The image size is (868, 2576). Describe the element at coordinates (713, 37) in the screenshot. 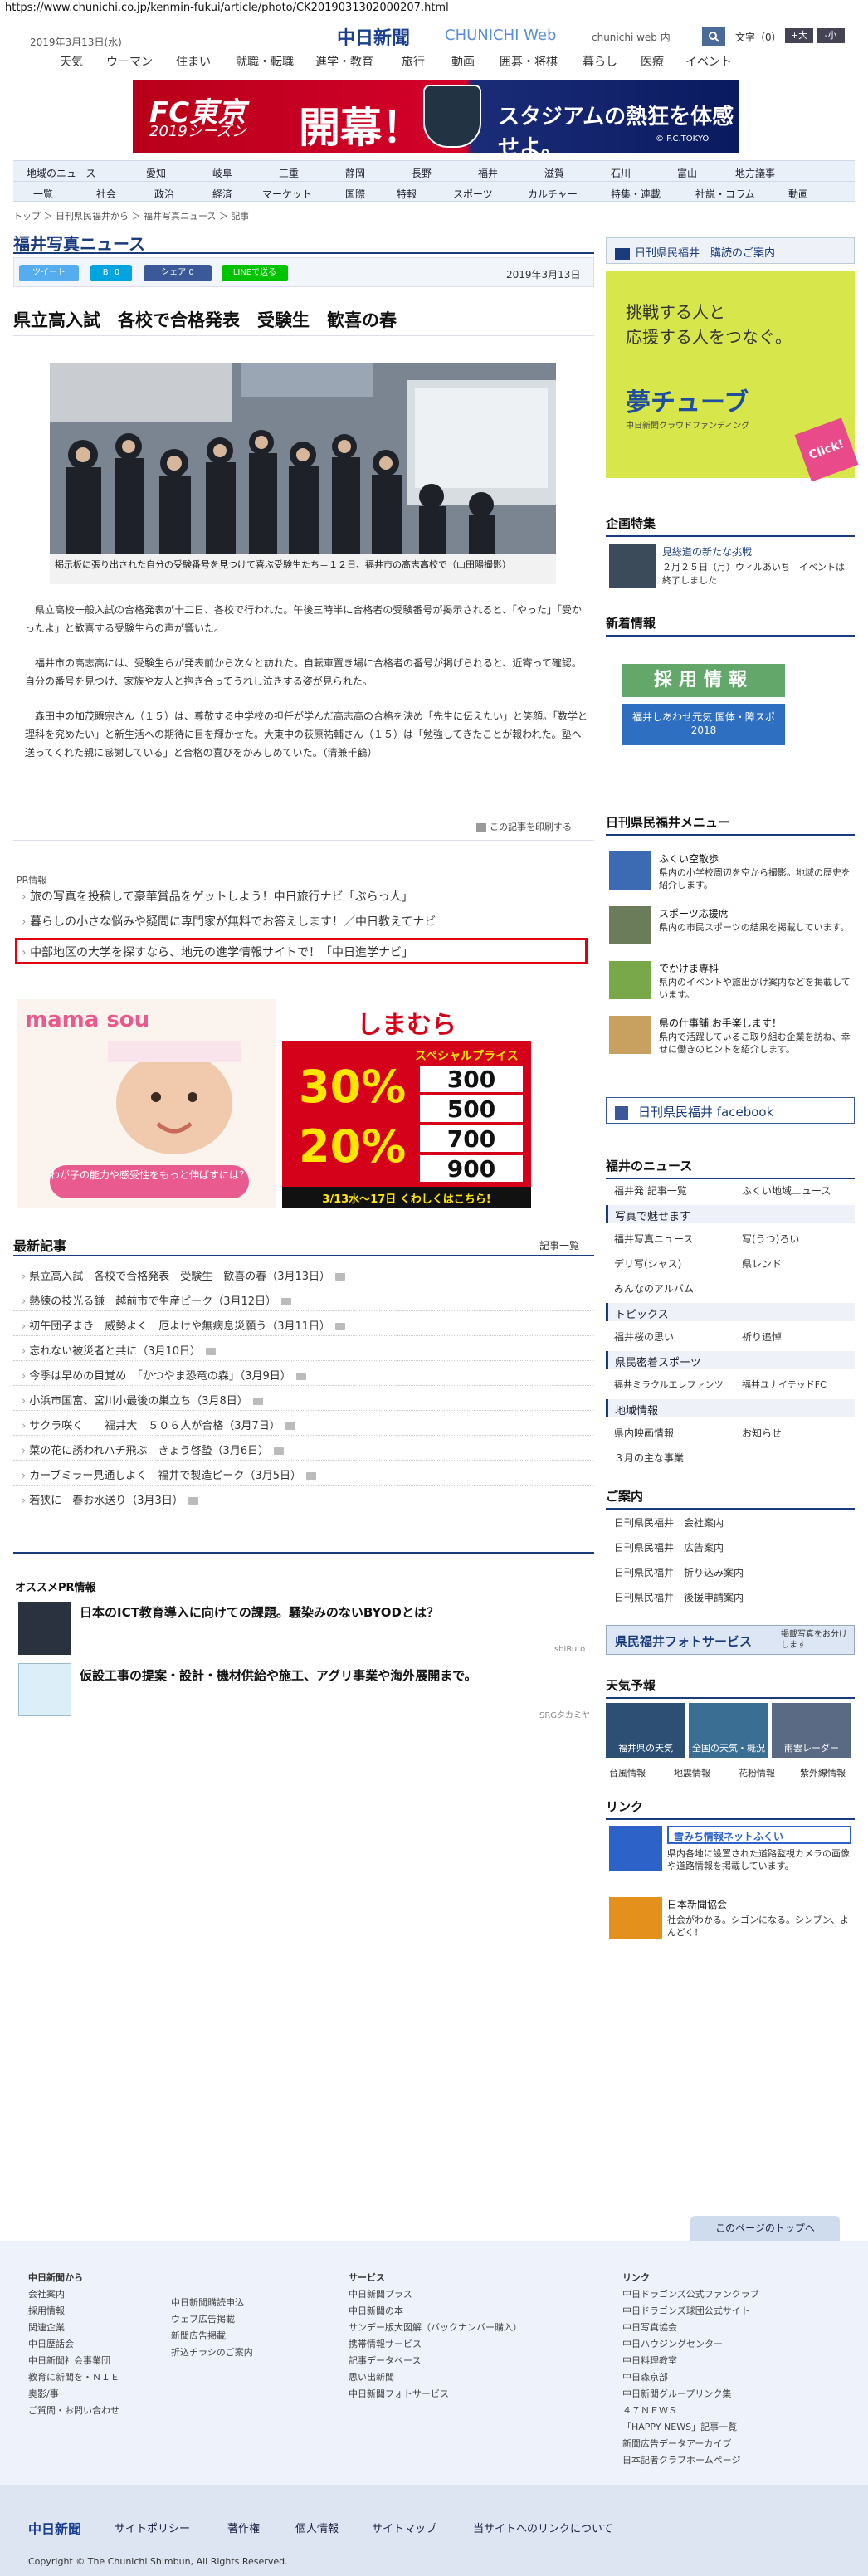

I see `search-button` at that location.